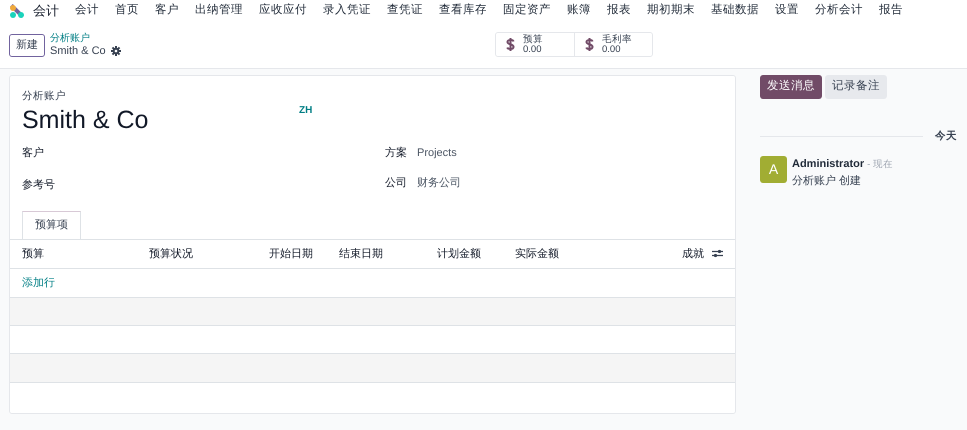  I want to click on stat-button: 毛利率 0.00, so click(613, 44).